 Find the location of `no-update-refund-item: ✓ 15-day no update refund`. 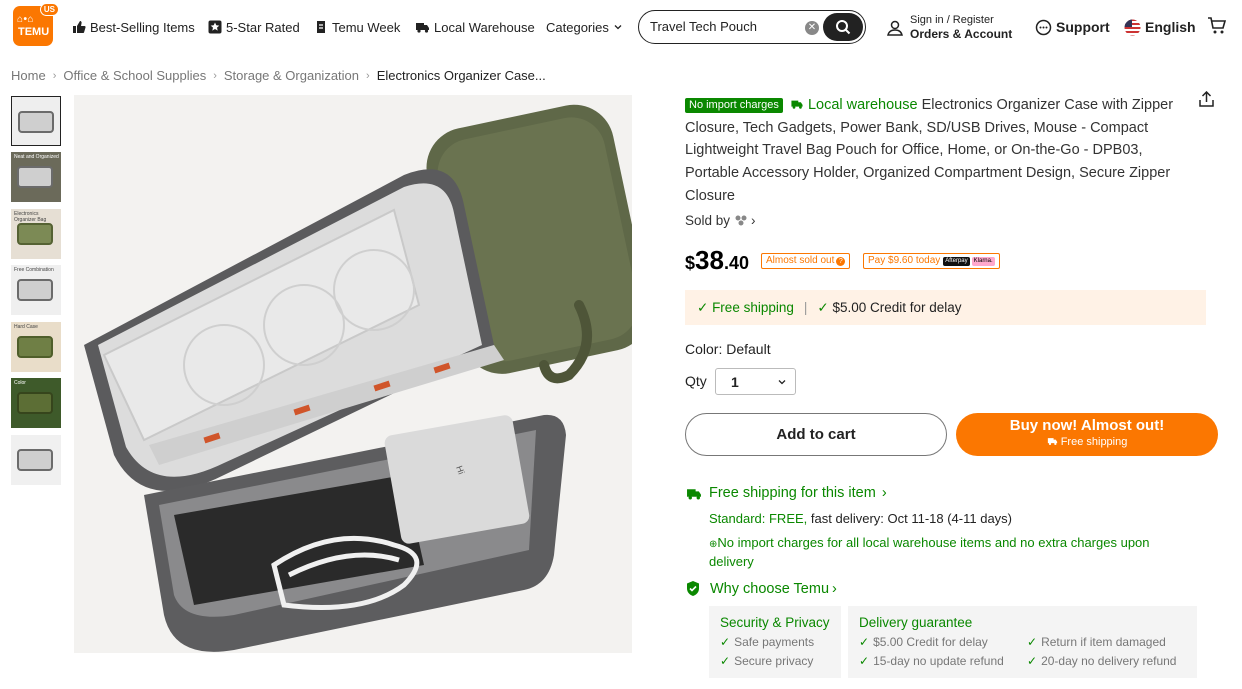

no-update-refund-item: ✓ 15-day no update refund is located at coordinates (931, 661).